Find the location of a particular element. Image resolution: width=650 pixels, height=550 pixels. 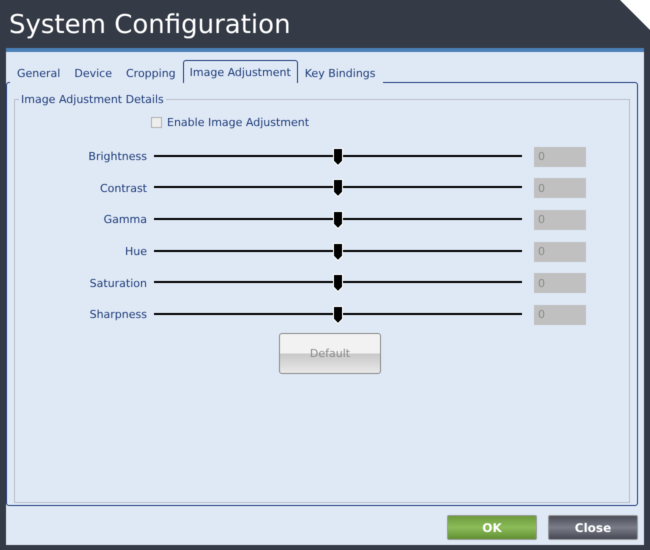

ok-button: OK is located at coordinates (492, 527).